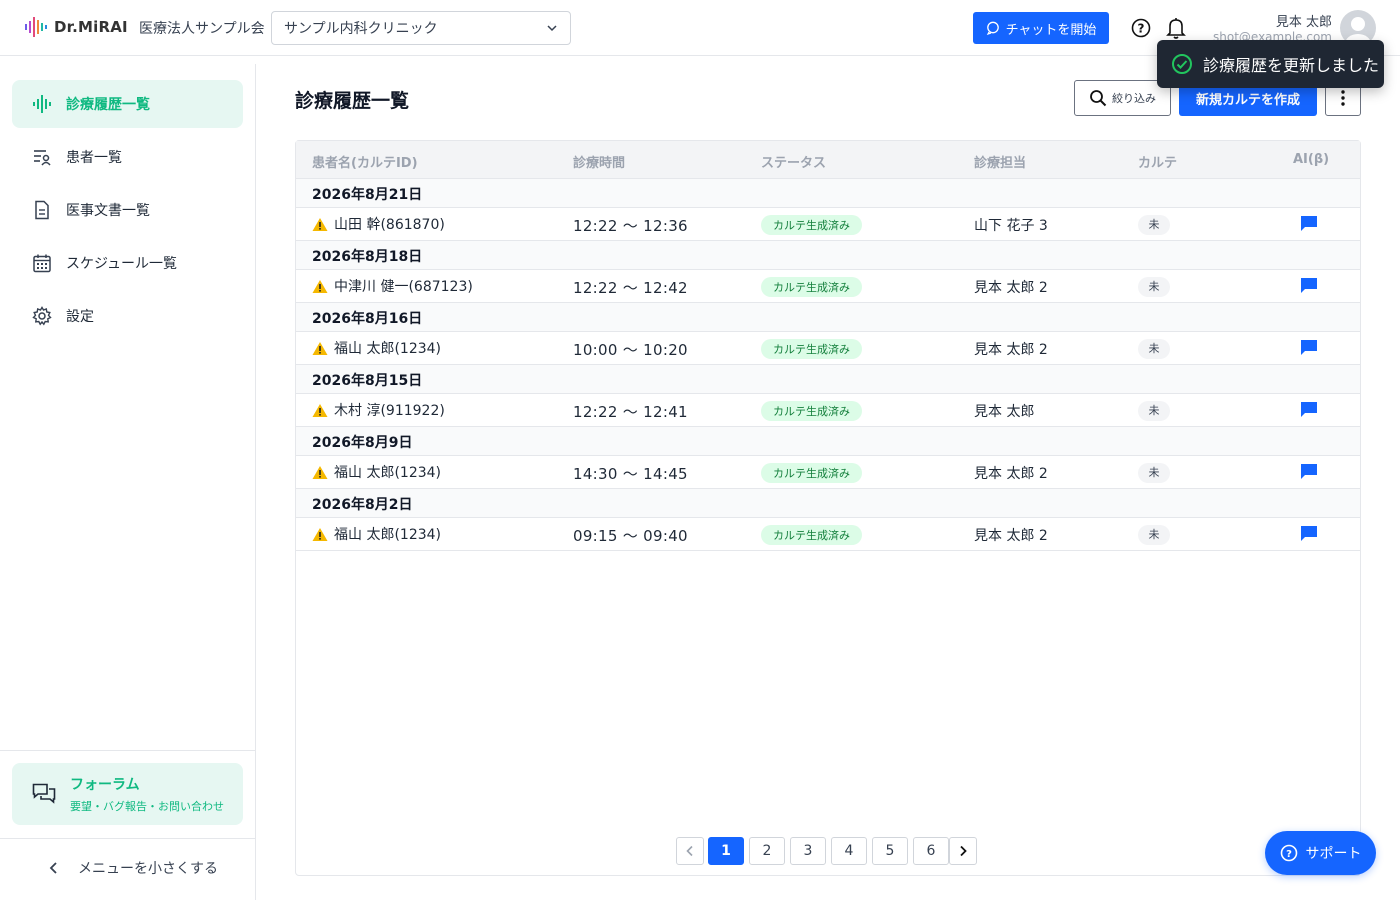 Image resolution: width=1400 pixels, height=900 pixels. I want to click on date-label: 2026年8月16日, so click(367, 319).